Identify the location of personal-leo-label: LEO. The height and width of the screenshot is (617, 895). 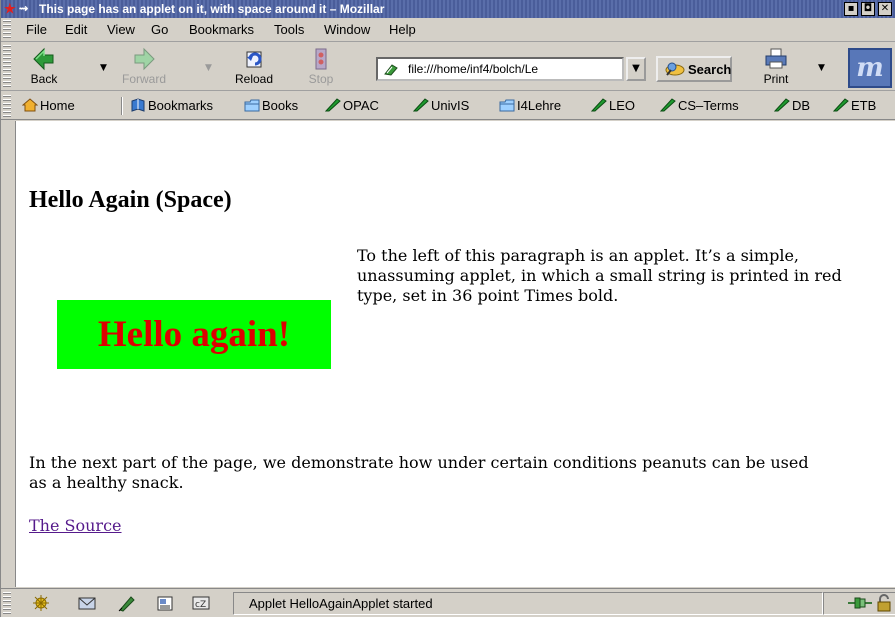
(622, 105).